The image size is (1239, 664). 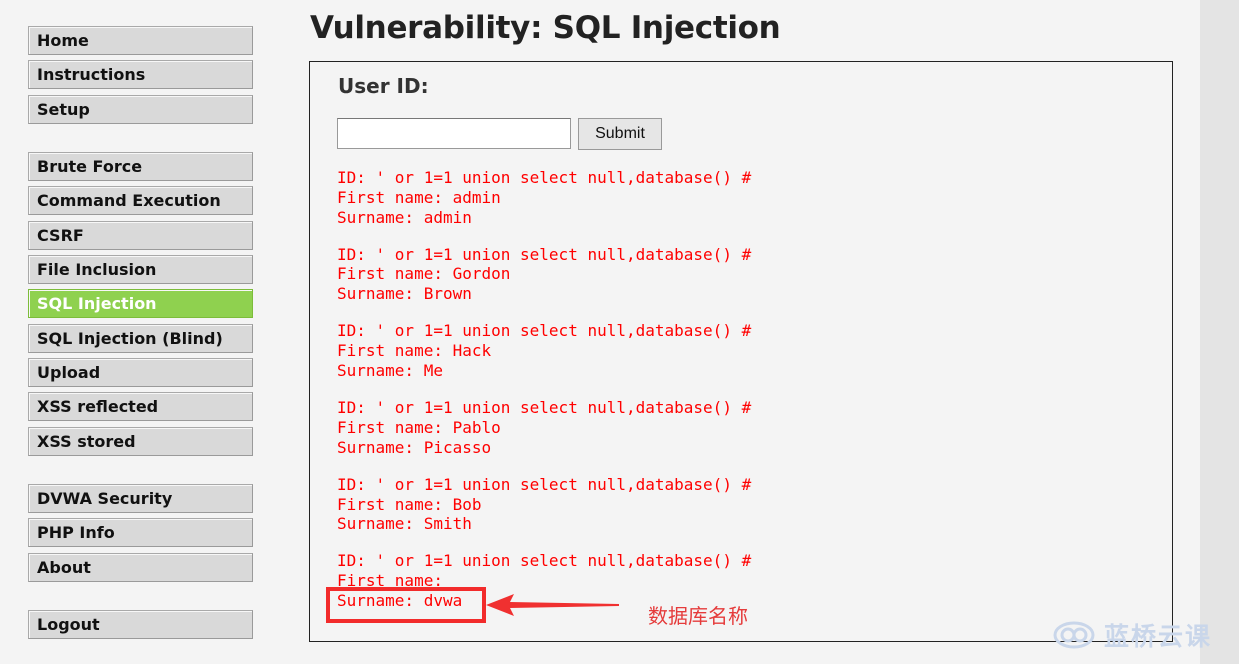 What do you see at coordinates (390, 370) in the screenshot?
I see `result-surname: Surname: Me` at bounding box center [390, 370].